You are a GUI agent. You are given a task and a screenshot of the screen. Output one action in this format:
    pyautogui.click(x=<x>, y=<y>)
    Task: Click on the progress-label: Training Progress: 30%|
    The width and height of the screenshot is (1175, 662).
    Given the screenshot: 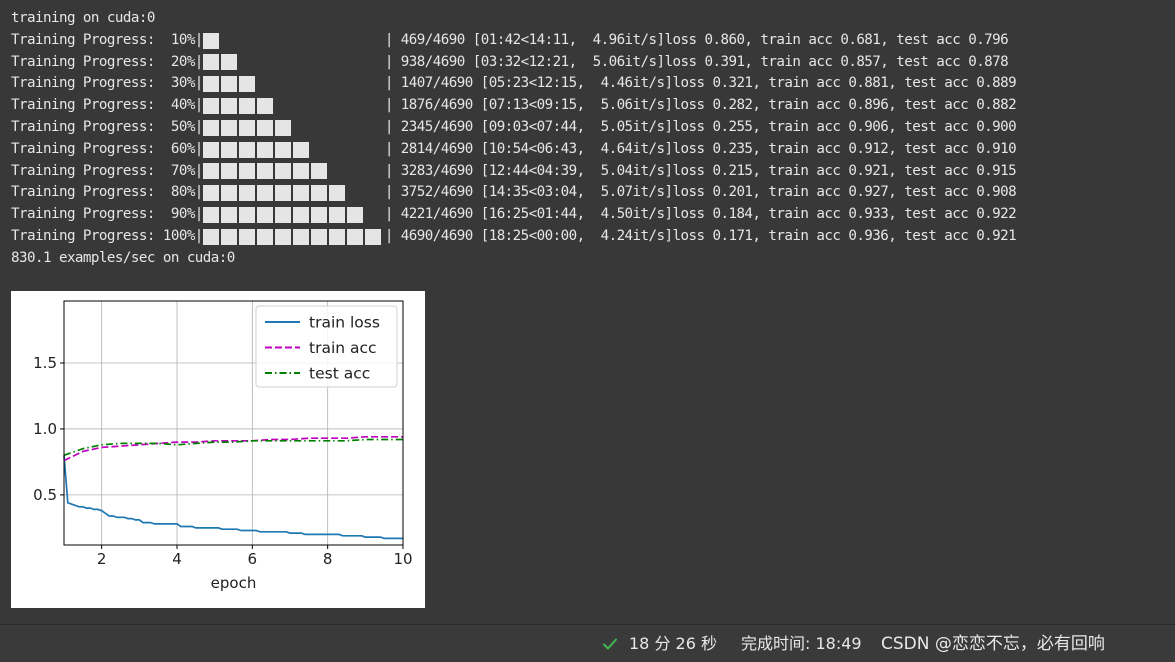 What is the action you would take?
    pyautogui.click(x=107, y=83)
    